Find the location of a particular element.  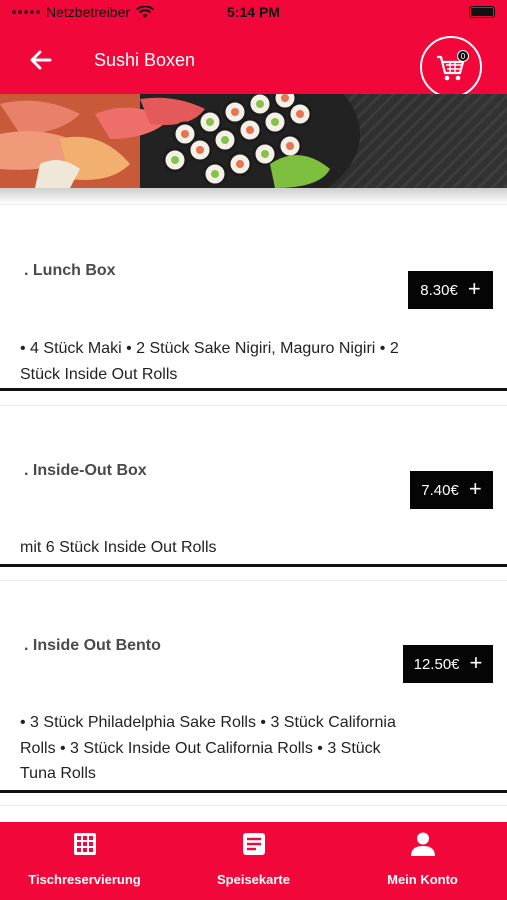

hero-shadow is located at coordinates (253, 196).